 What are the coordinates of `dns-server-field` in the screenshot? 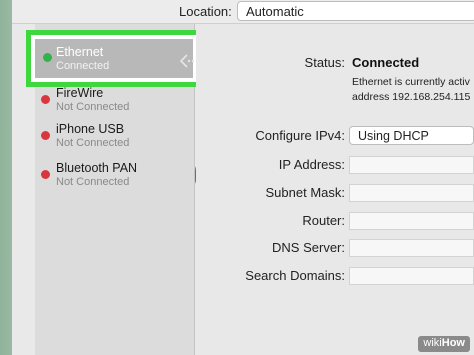 It's located at (411, 248).